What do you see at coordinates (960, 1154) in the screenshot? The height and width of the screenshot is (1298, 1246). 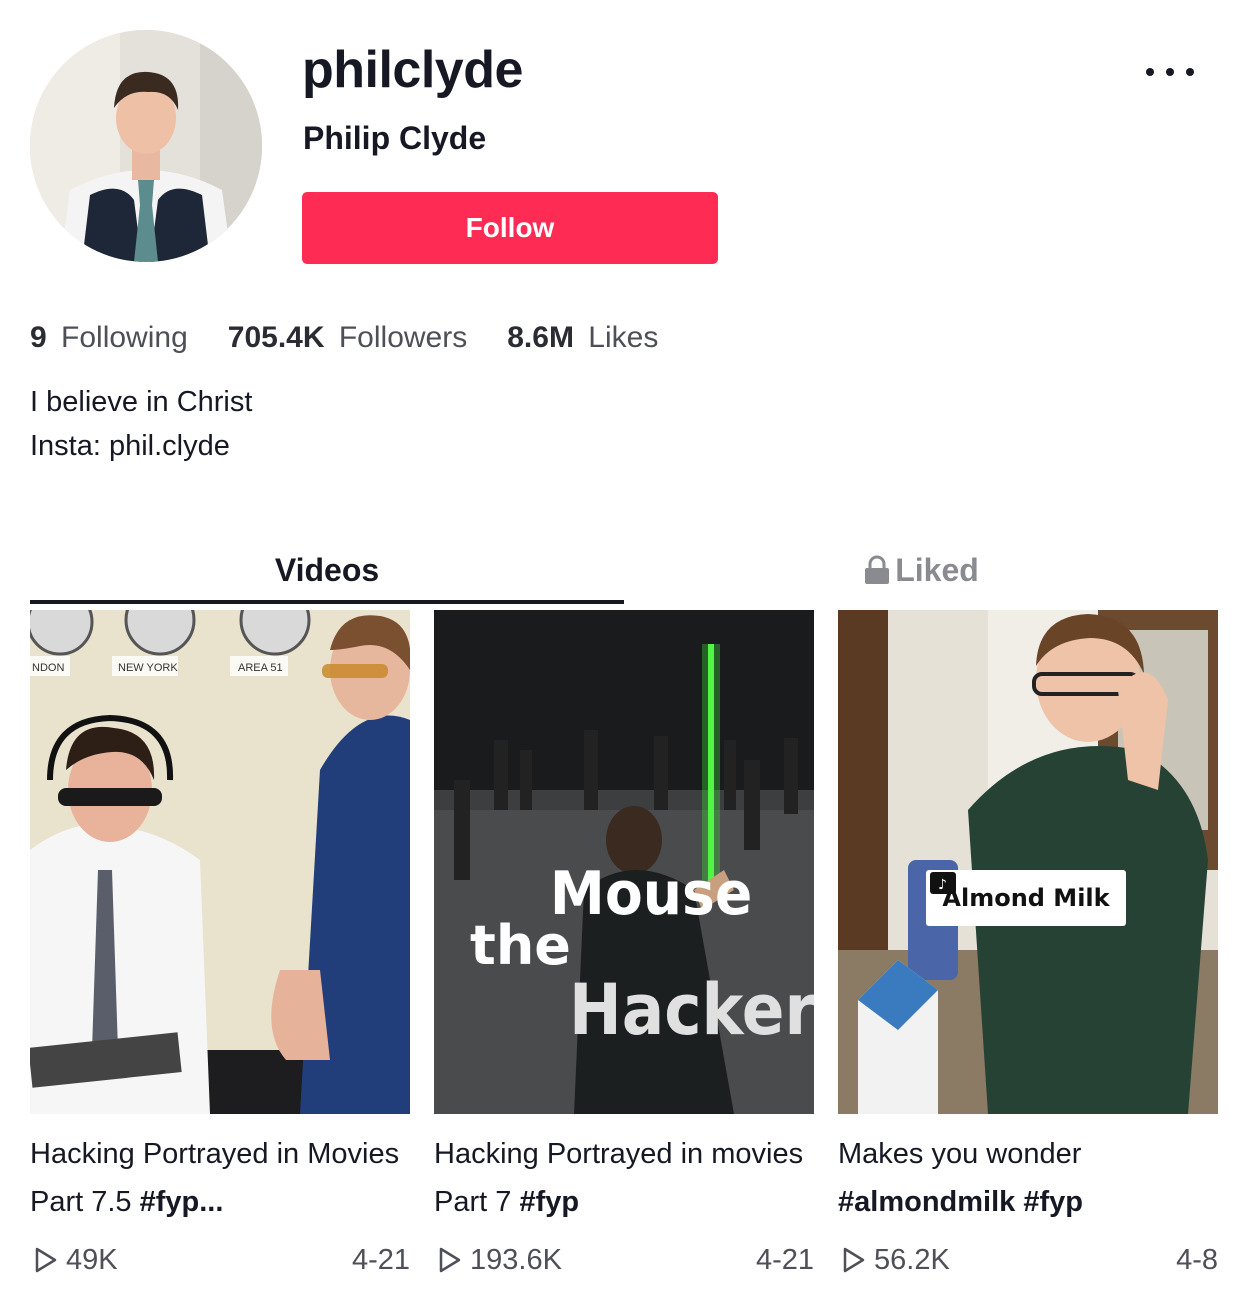 I see `caption-text: Makes you wonder` at bounding box center [960, 1154].